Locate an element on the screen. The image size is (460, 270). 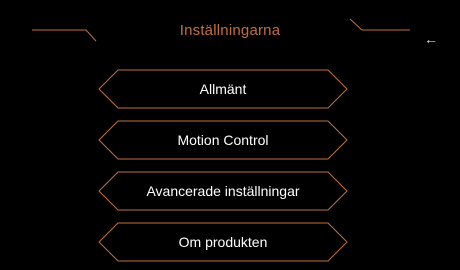
menu-item-label: Allmänt is located at coordinates (223, 89).